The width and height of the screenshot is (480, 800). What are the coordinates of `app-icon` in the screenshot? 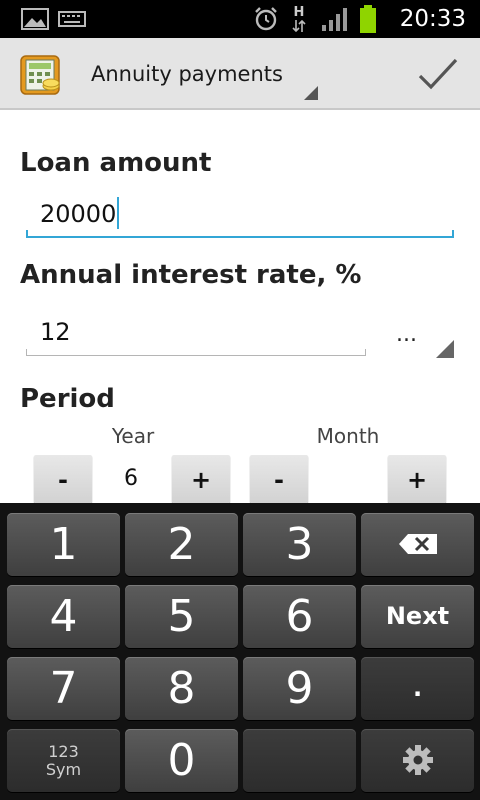 It's located at (41, 75).